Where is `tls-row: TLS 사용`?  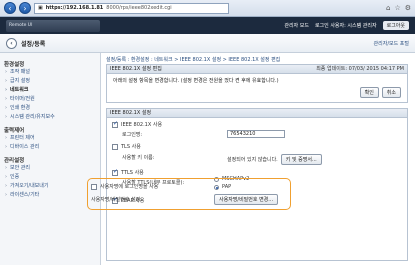
tls-row: TLS 사용 is located at coordinates (126, 146).